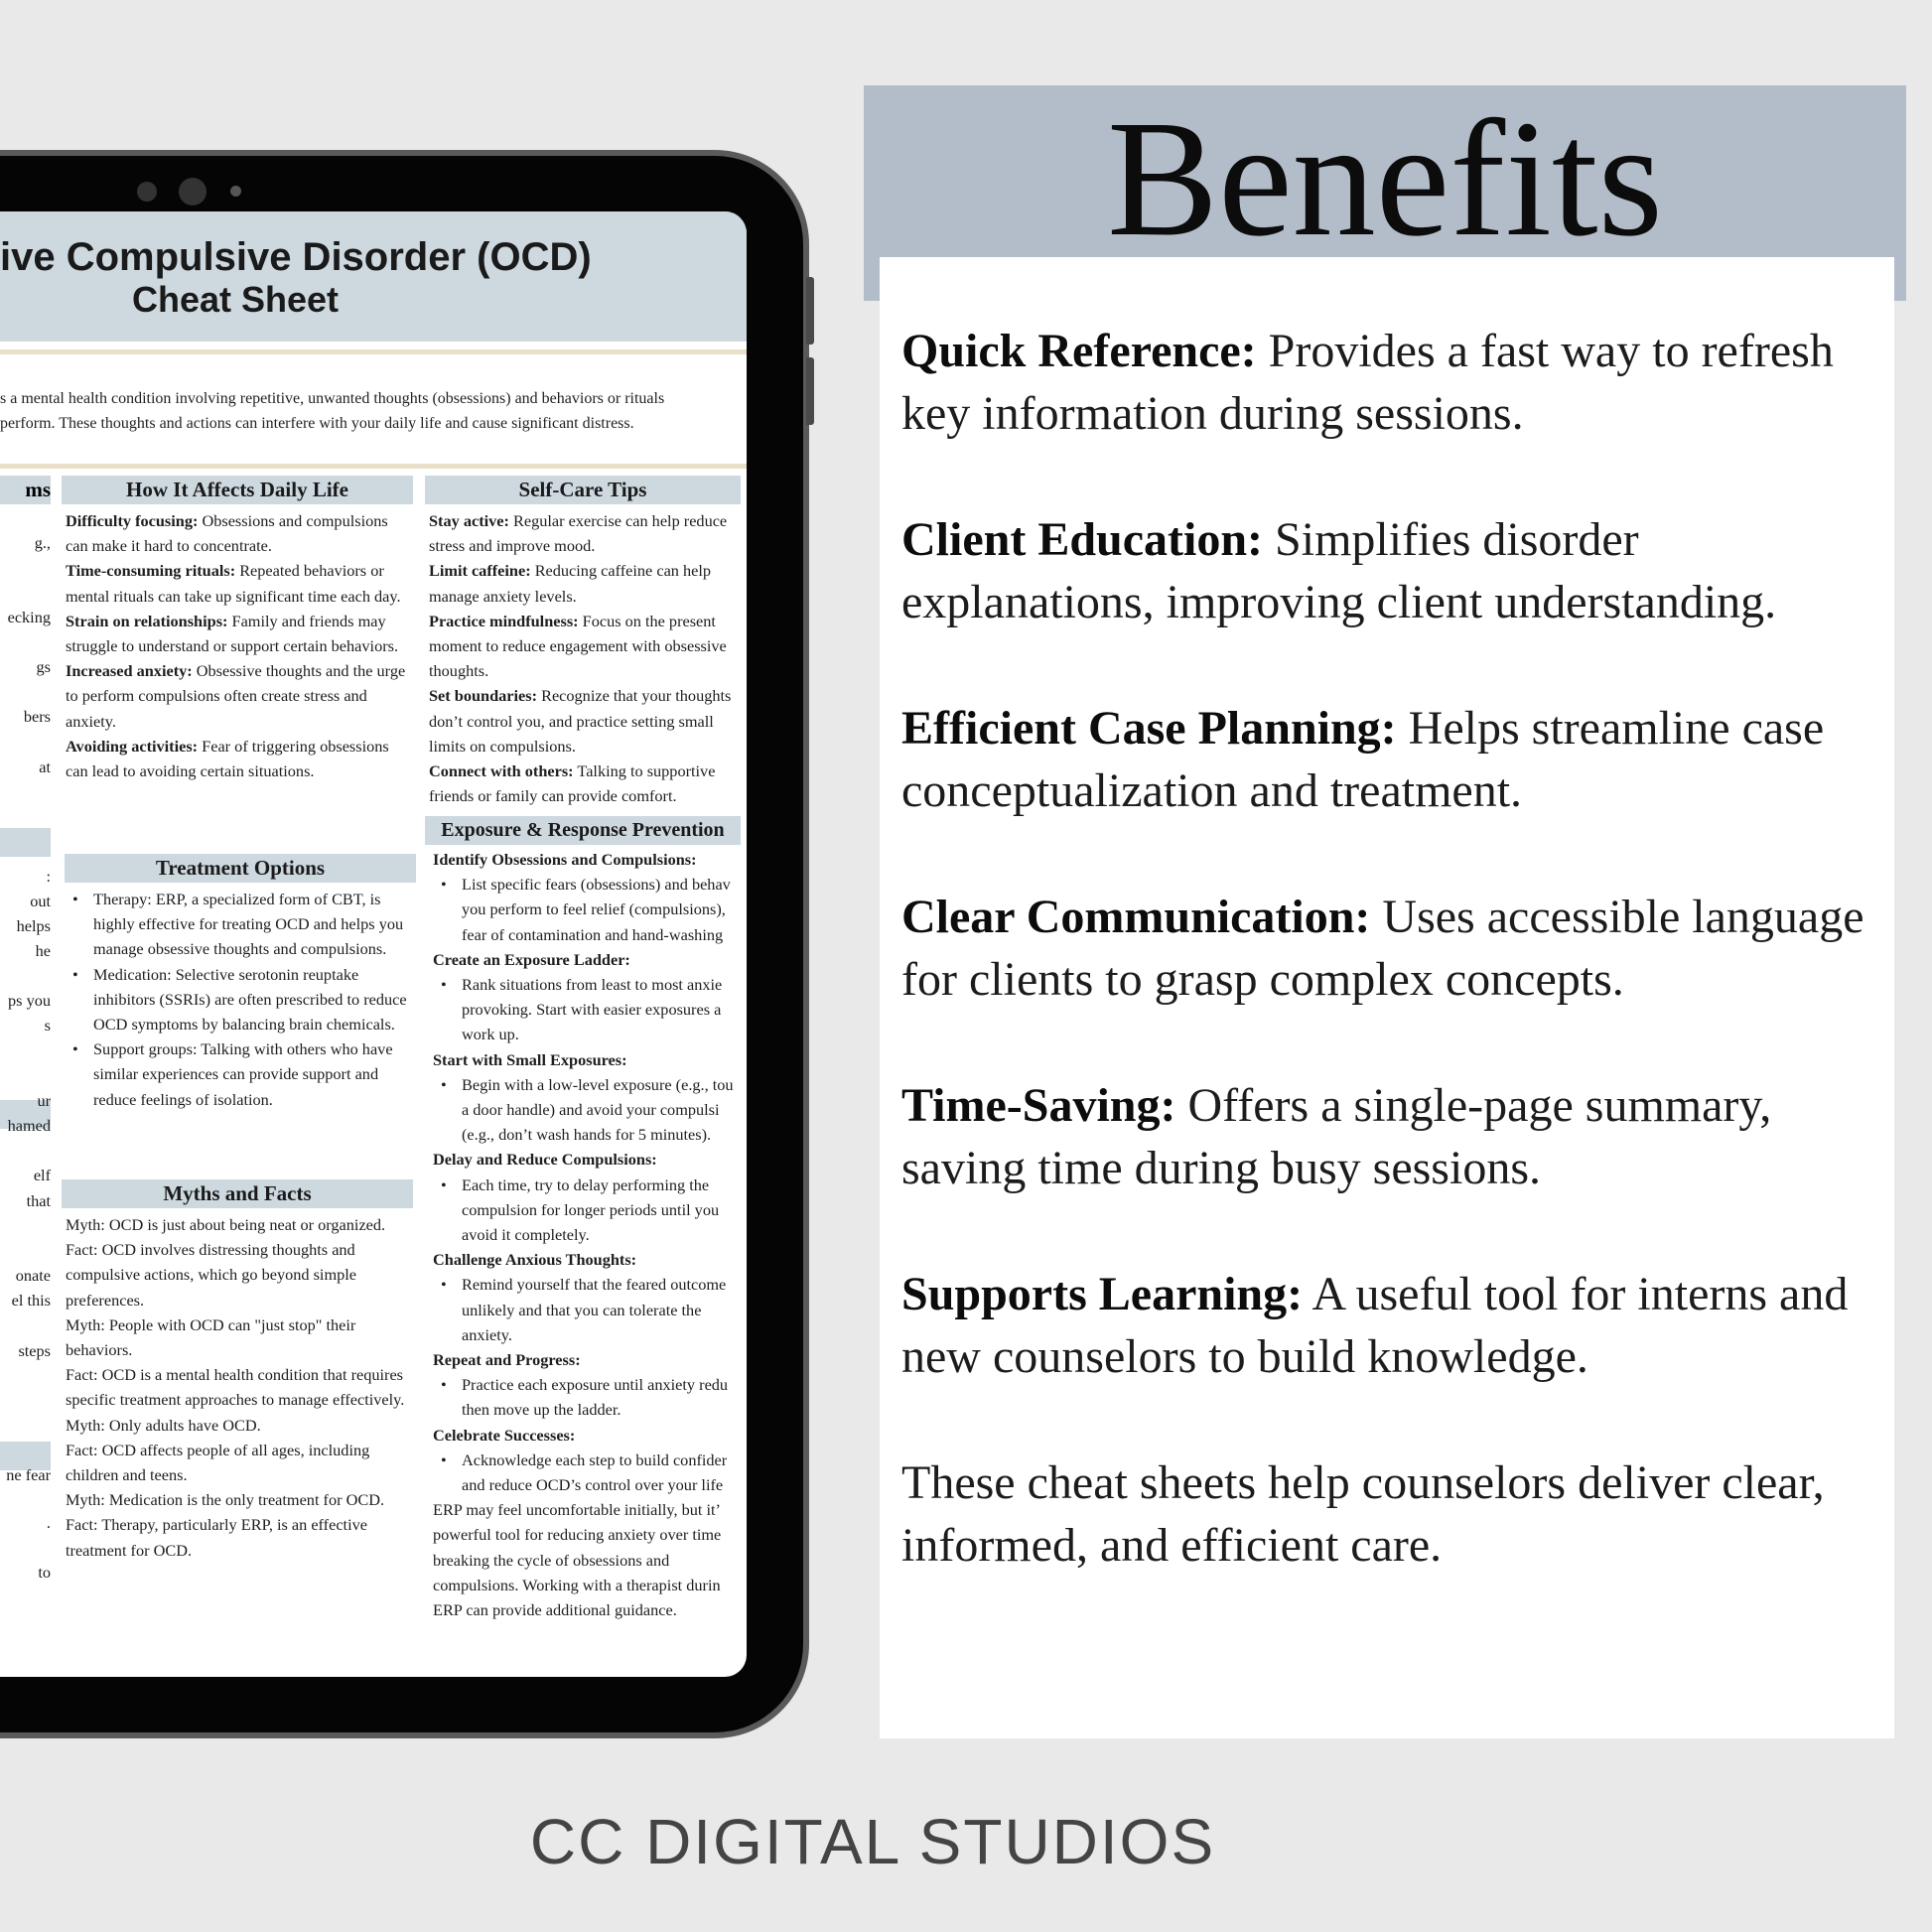  Describe the element at coordinates (151, 571) in the screenshot. I see `item-label: Time-consuming rituals:` at that location.